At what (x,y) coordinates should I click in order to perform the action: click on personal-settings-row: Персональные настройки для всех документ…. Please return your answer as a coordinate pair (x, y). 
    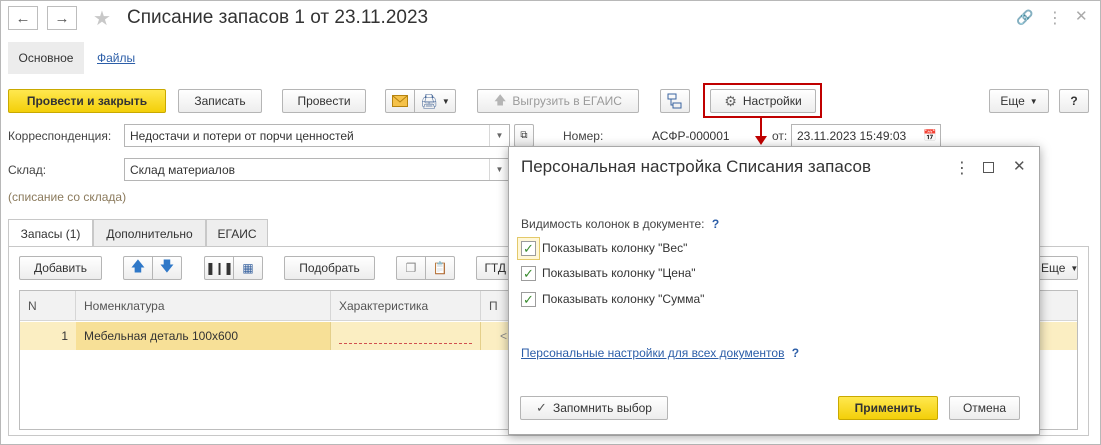
    Looking at the image, I should click on (660, 353).